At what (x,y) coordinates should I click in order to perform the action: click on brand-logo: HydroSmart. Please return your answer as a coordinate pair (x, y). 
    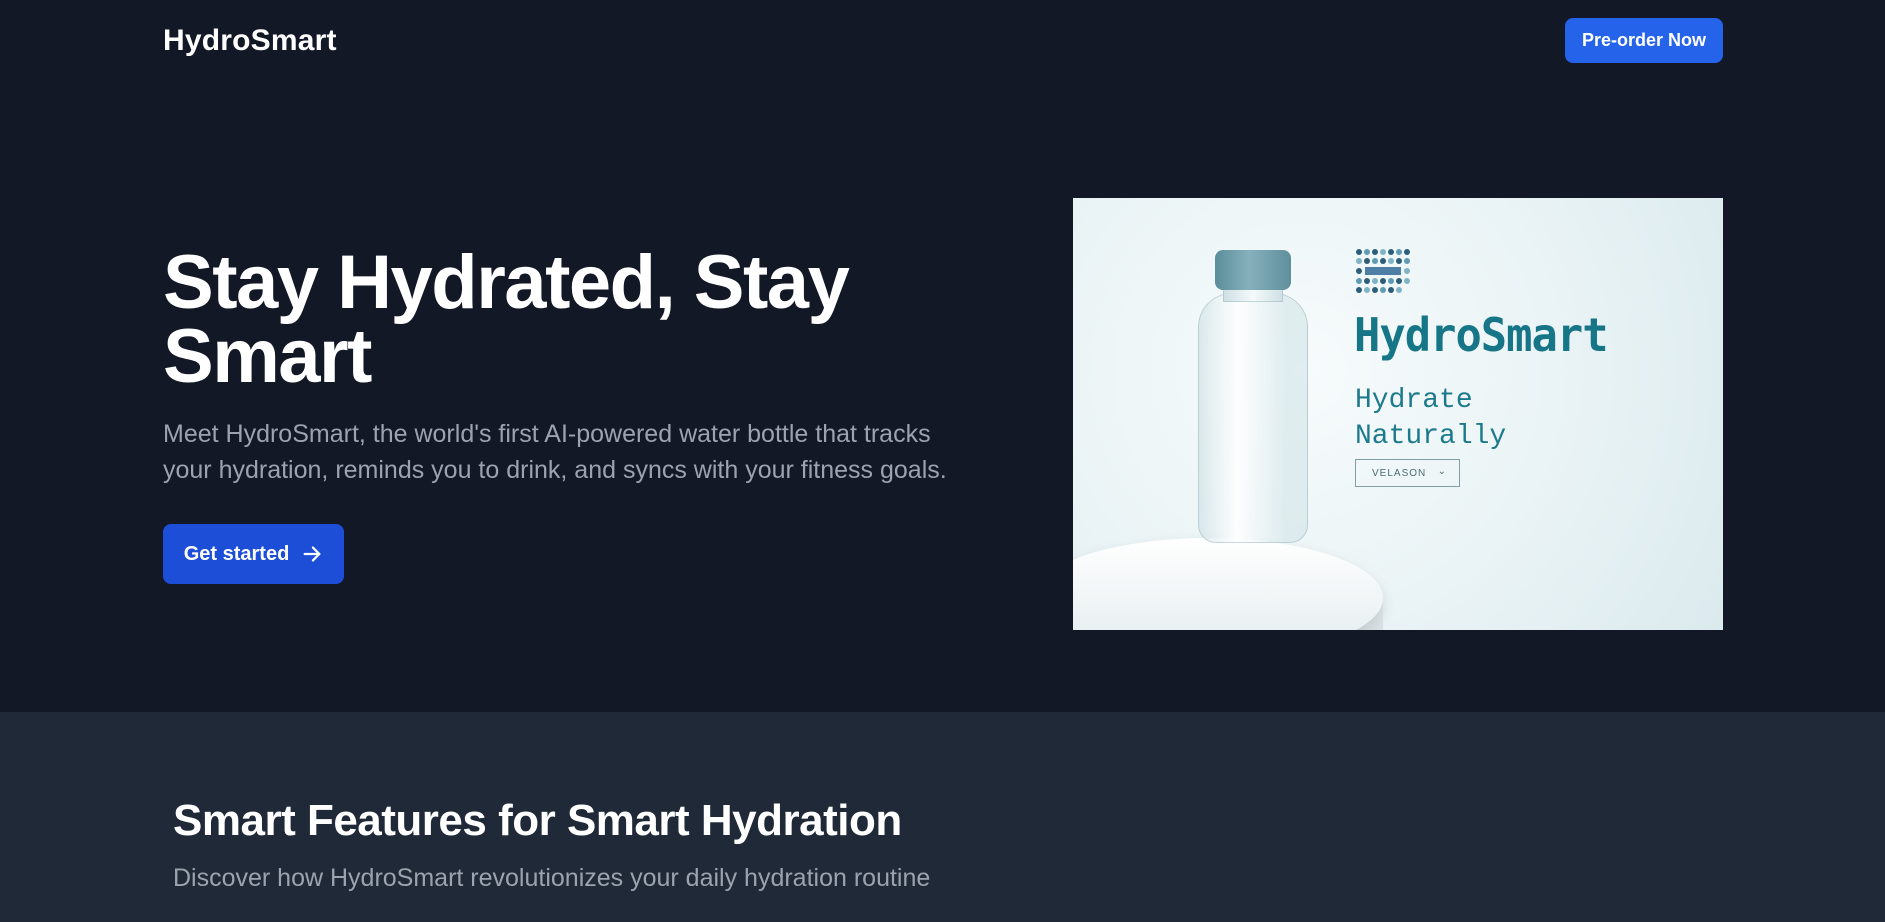
    Looking at the image, I should click on (250, 41).